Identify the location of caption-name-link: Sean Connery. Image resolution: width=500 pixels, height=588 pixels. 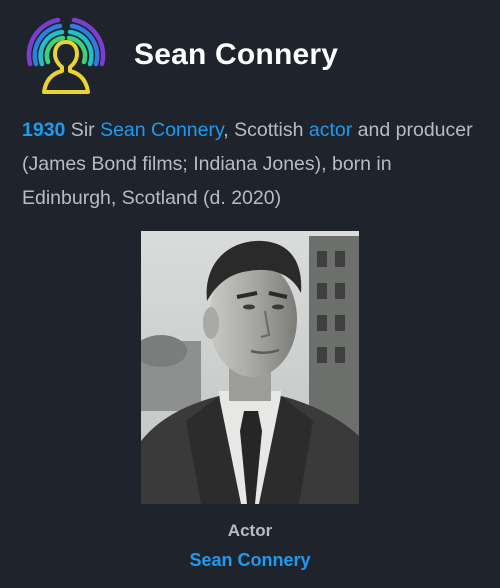
(250, 560).